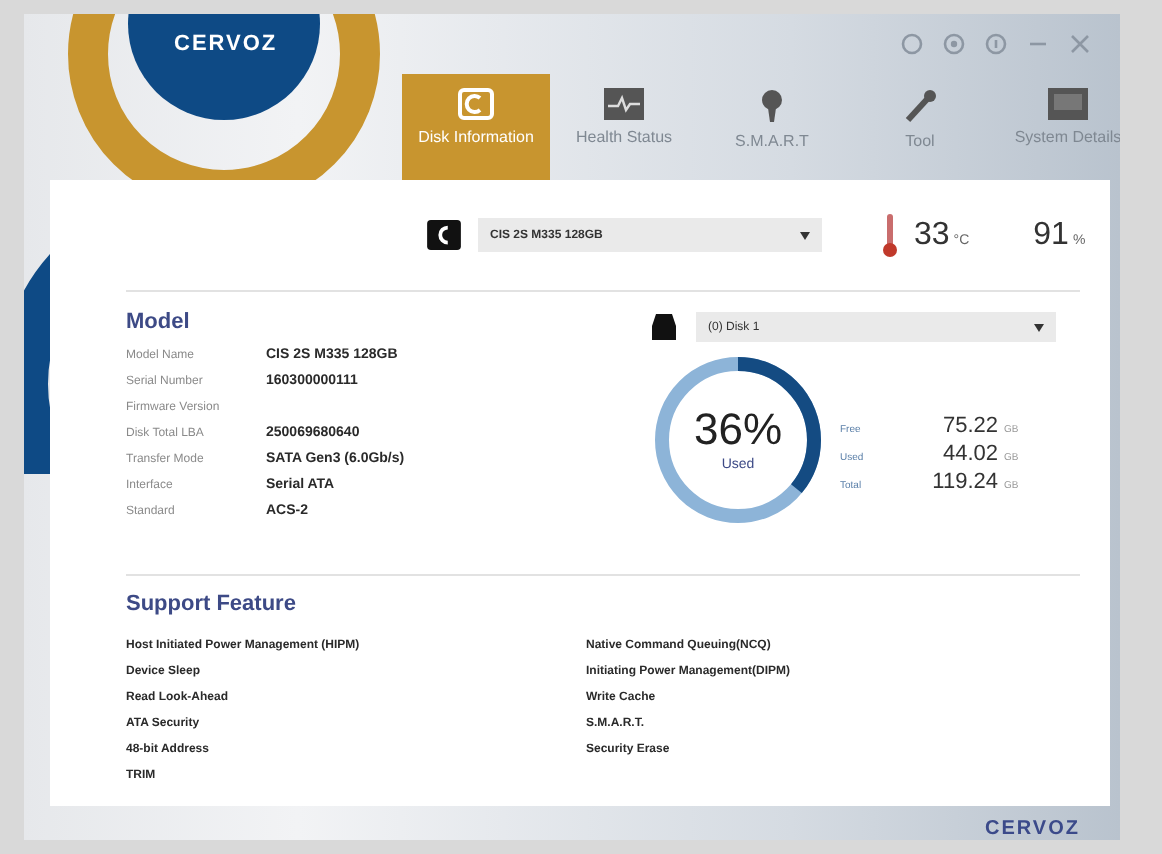 Image resolution: width=1162 pixels, height=854 pixels. What do you see at coordinates (969, 454) in the screenshot?
I see `stat-value: 44.02` at bounding box center [969, 454].